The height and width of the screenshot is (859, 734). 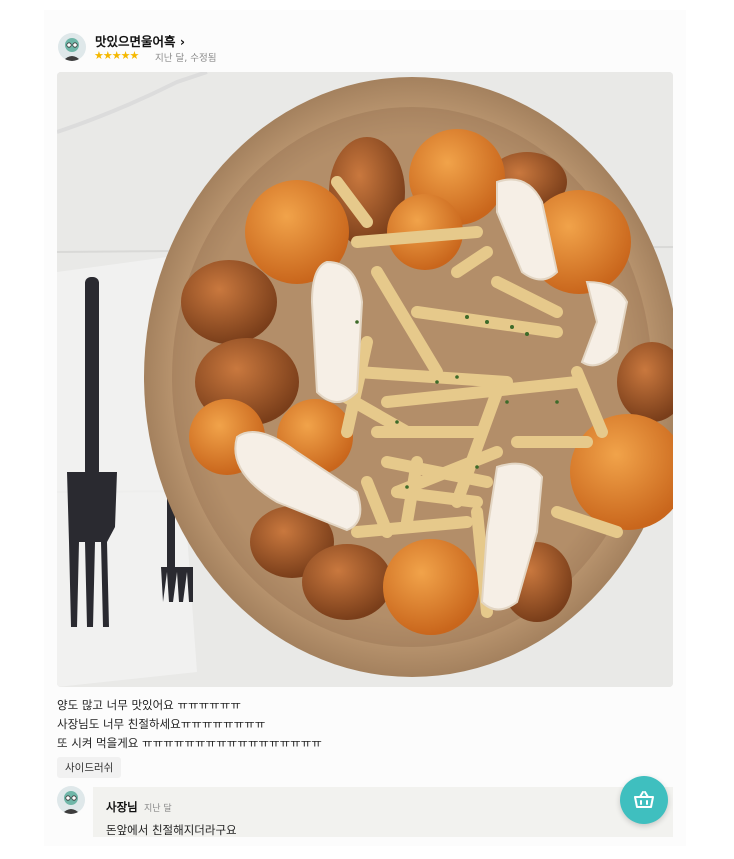 What do you see at coordinates (161, 724) in the screenshot?
I see `review-text-line-2: 사장님도 너무 친절하세요ㅠㅠㅠㅠㅠㅠㅠㅠ` at bounding box center [161, 724].